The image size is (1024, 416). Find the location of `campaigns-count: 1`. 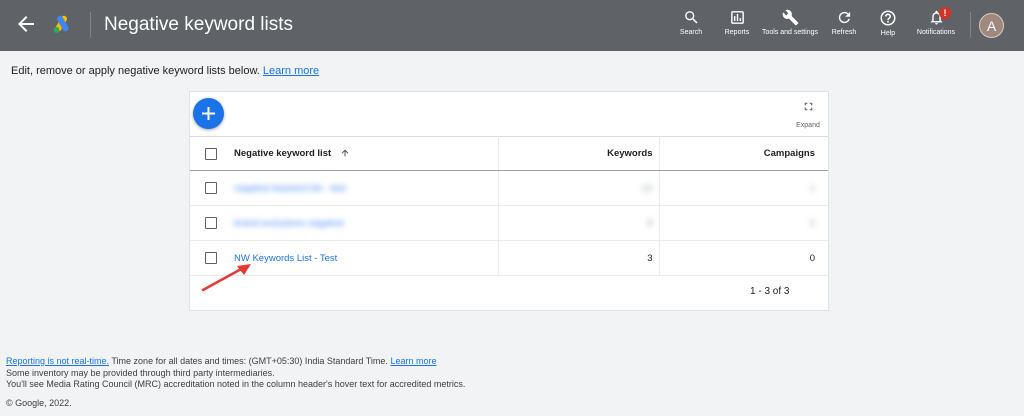

campaigns-count: 1 is located at coordinates (812, 188).